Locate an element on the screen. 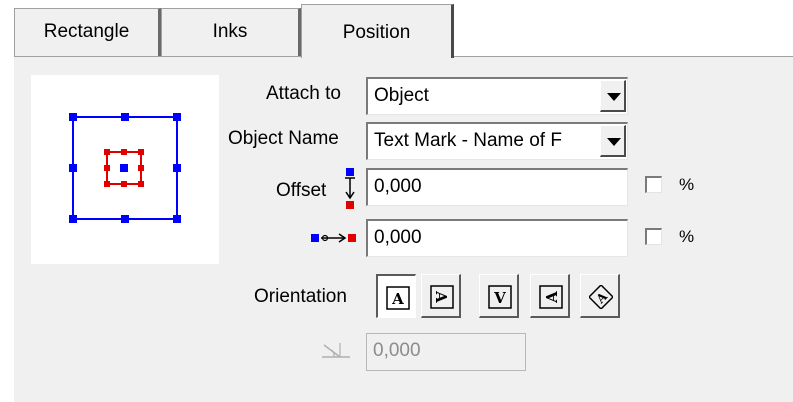 The height and width of the screenshot is (402, 793). tab-rectangle-label: Rectangle is located at coordinates (86, 31).